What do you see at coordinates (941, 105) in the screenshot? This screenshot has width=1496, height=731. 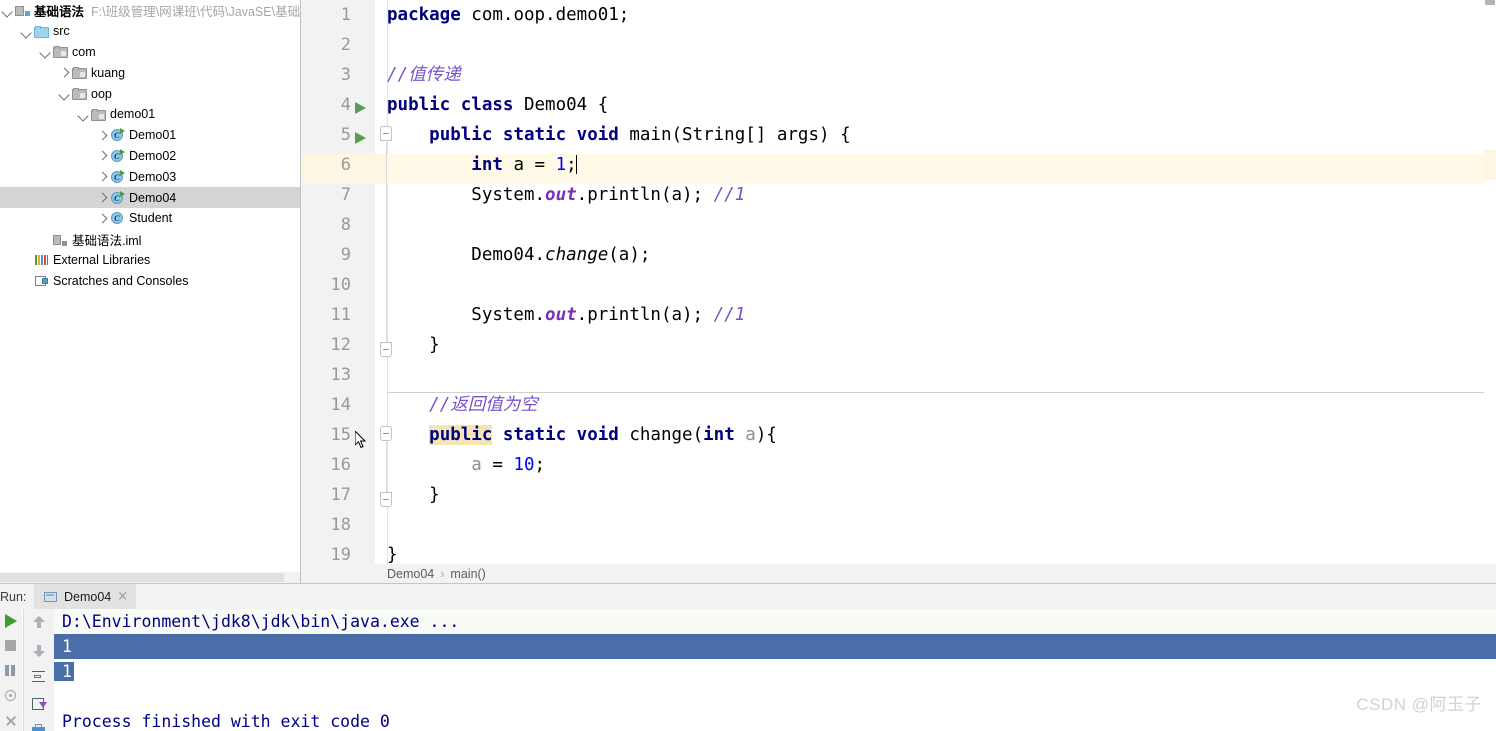 I see `code-line-4: public class Demo04 {` at bounding box center [941, 105].